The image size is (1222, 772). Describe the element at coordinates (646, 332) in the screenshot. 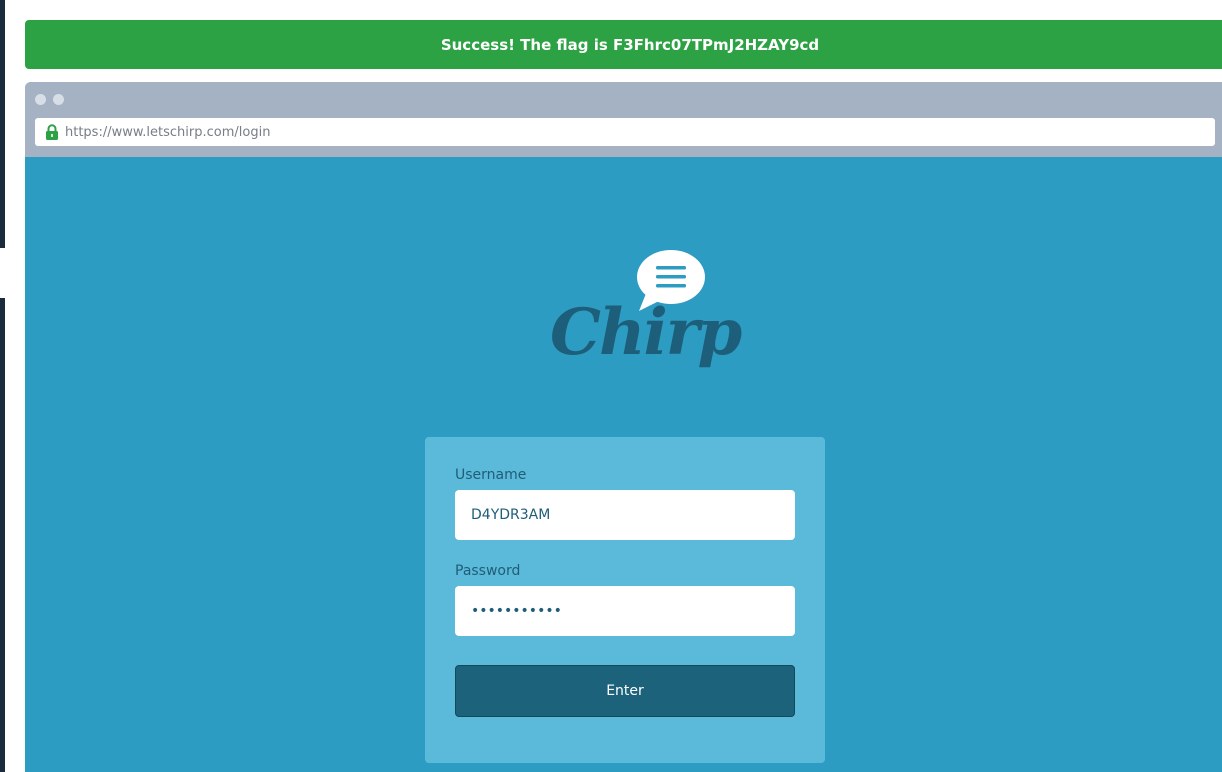

I see `logo-wordmark: Chirp` at that location.